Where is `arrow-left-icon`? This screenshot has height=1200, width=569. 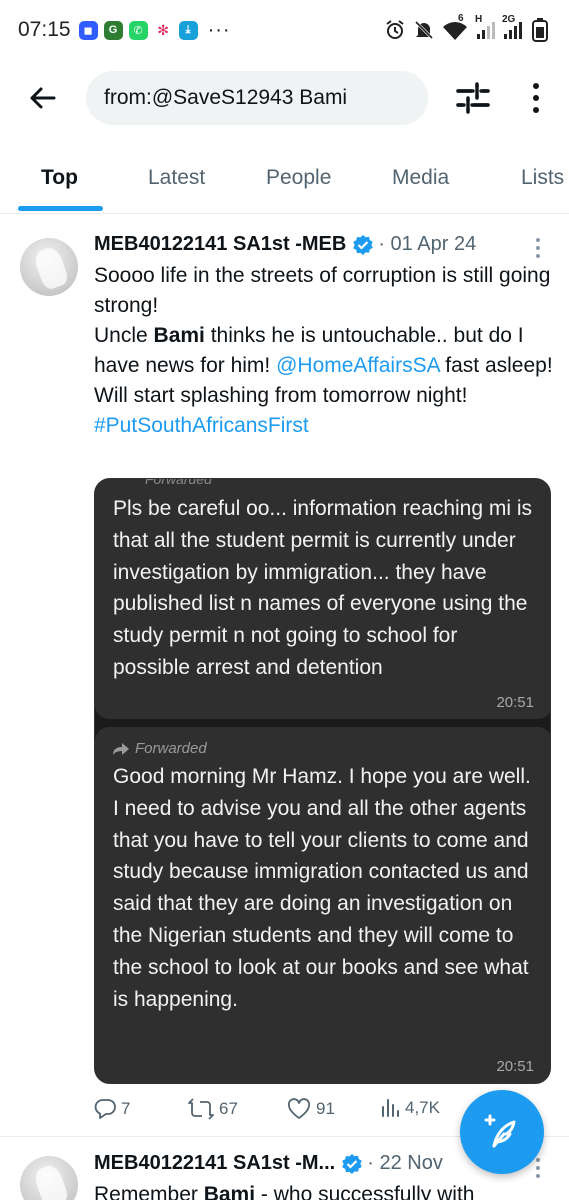 arrow-left-icon is located at coordinates (43, 98).